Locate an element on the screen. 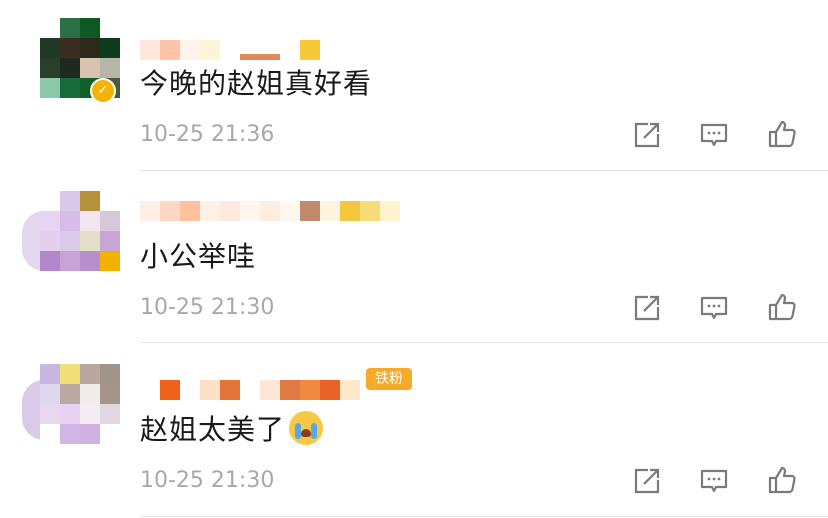 This screenshot has width=828, height=518. comment-text: 今晚的赵姐真好看 is located at coordinates (256, 83).